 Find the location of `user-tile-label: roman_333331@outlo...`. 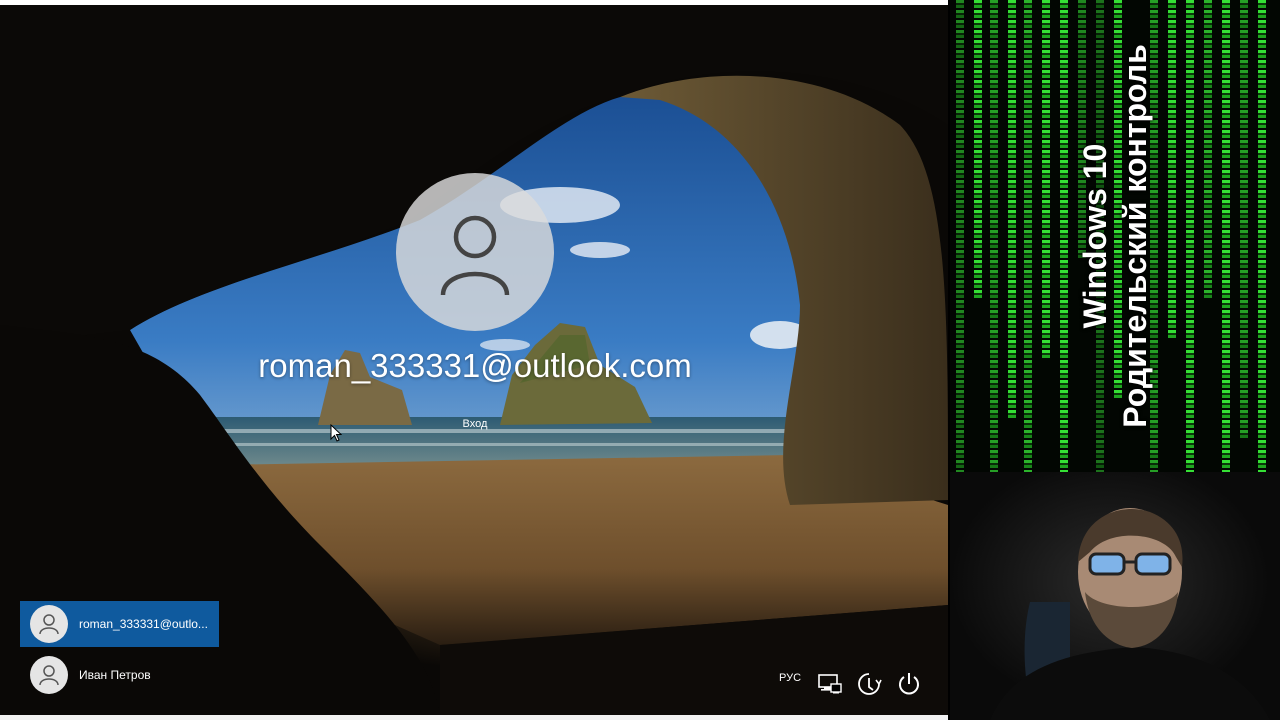

user-tile-label: roman_333331@outlo... is located at coordinates (143, 624).